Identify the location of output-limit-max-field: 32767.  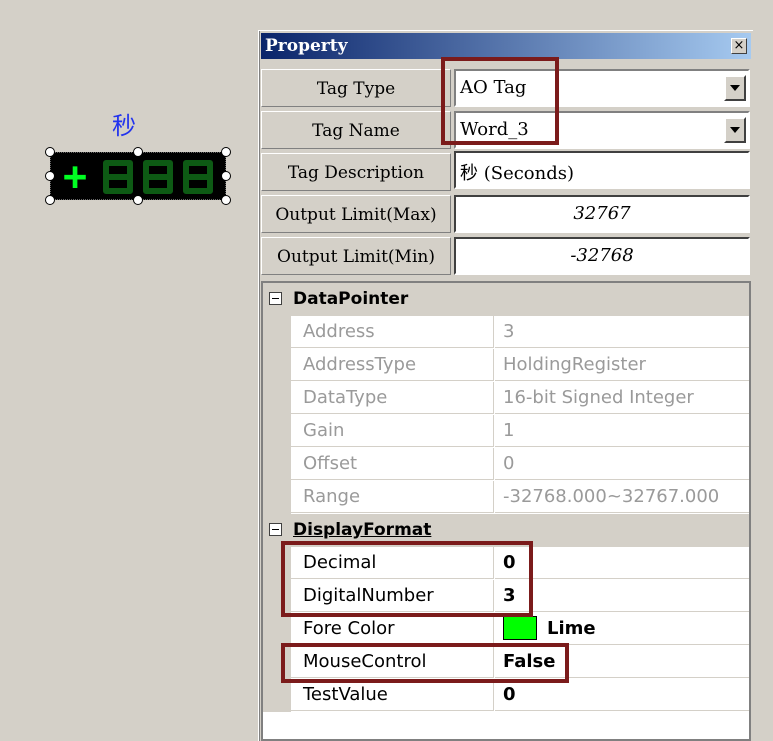
(602, 214).